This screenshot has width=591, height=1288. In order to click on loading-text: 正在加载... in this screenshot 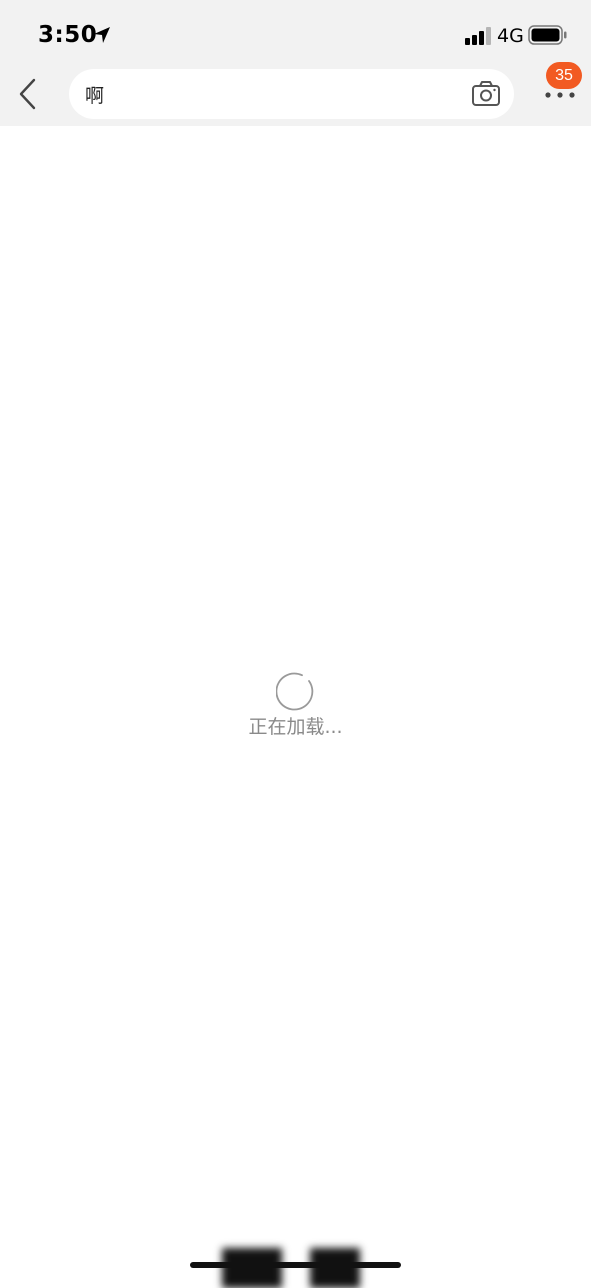, I will do `click(295, 727)`.